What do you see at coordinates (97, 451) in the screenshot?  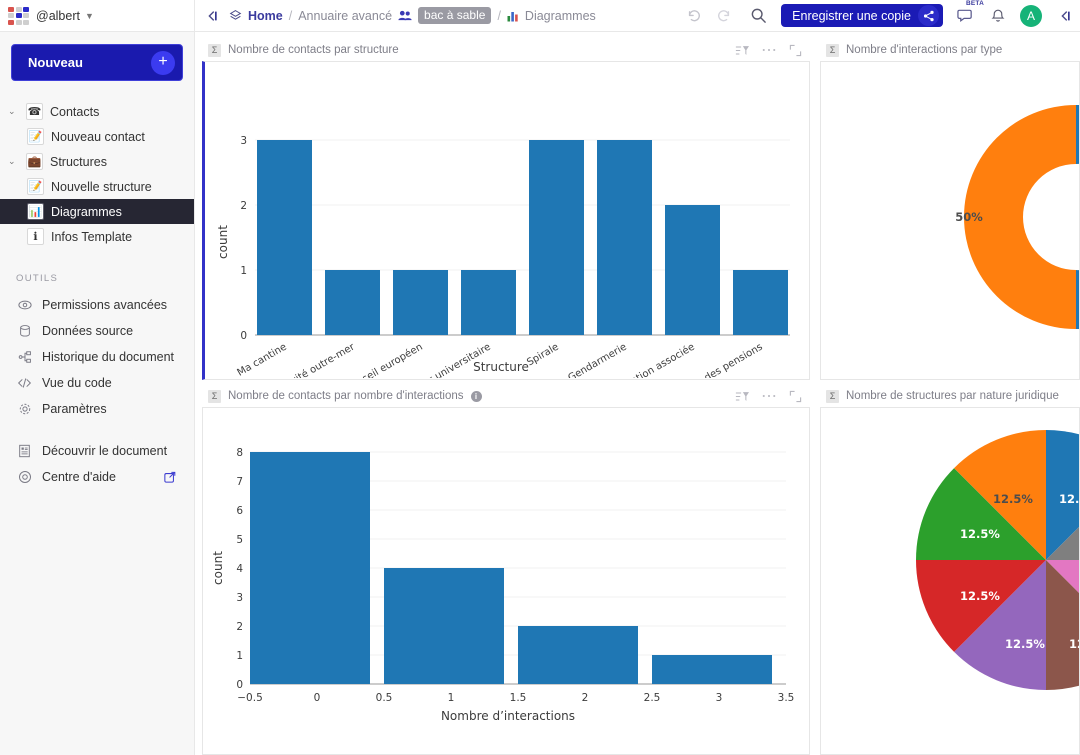 I see `tool-item-decouvrir: Découvrir le document` at bounding box center [97, 451].